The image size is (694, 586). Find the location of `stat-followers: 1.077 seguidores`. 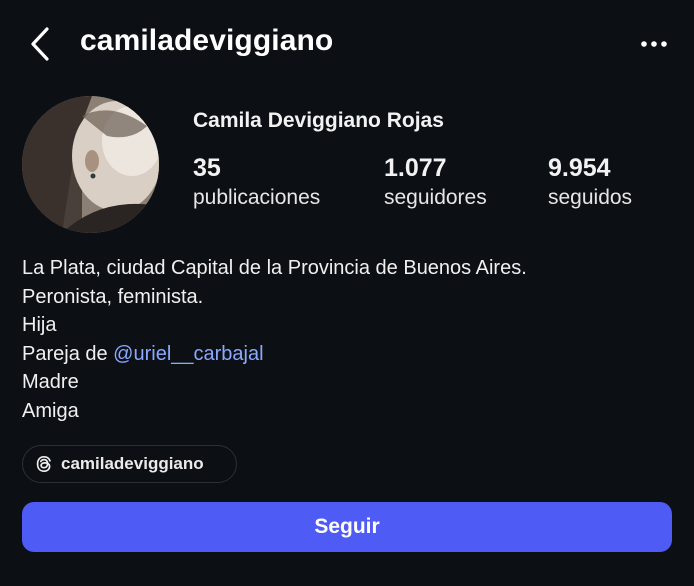

stat-followers: 1.077 seguidores is located at coordinates (435, 182).